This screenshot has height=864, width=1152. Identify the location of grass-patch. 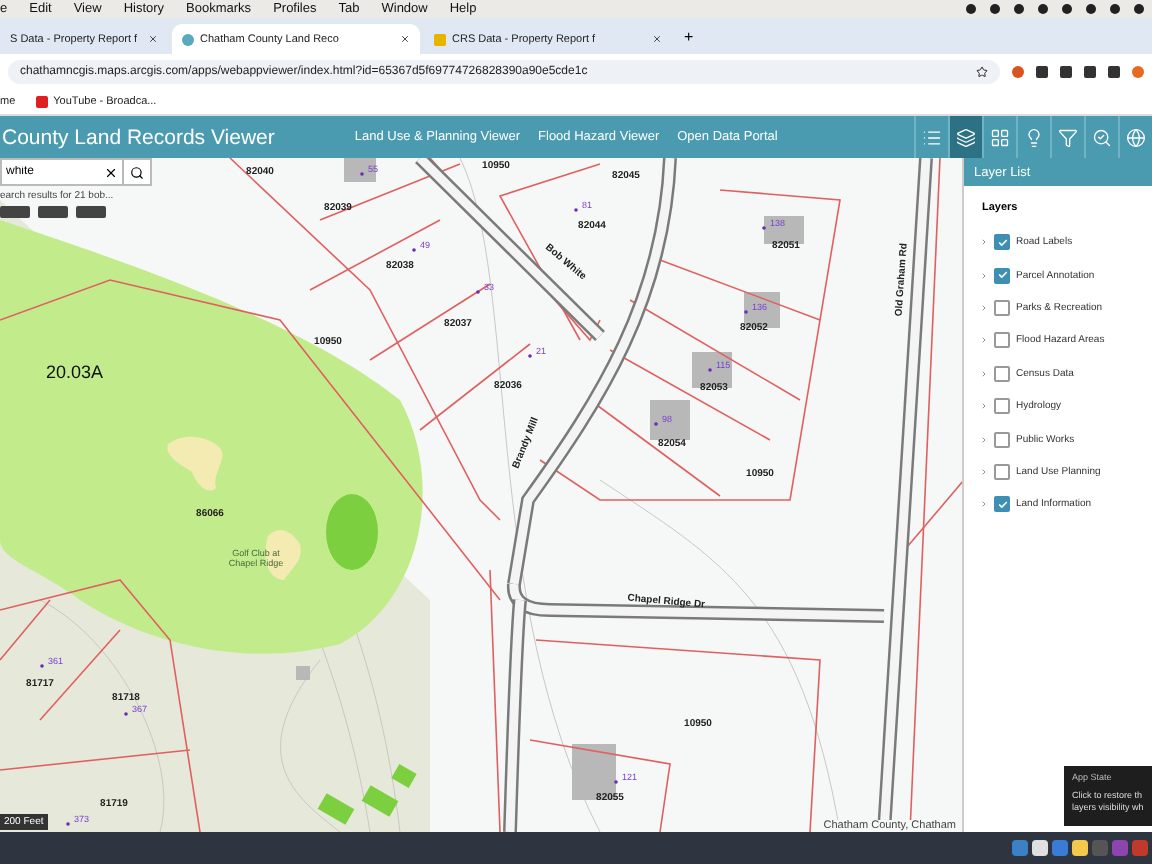
(336, 809).